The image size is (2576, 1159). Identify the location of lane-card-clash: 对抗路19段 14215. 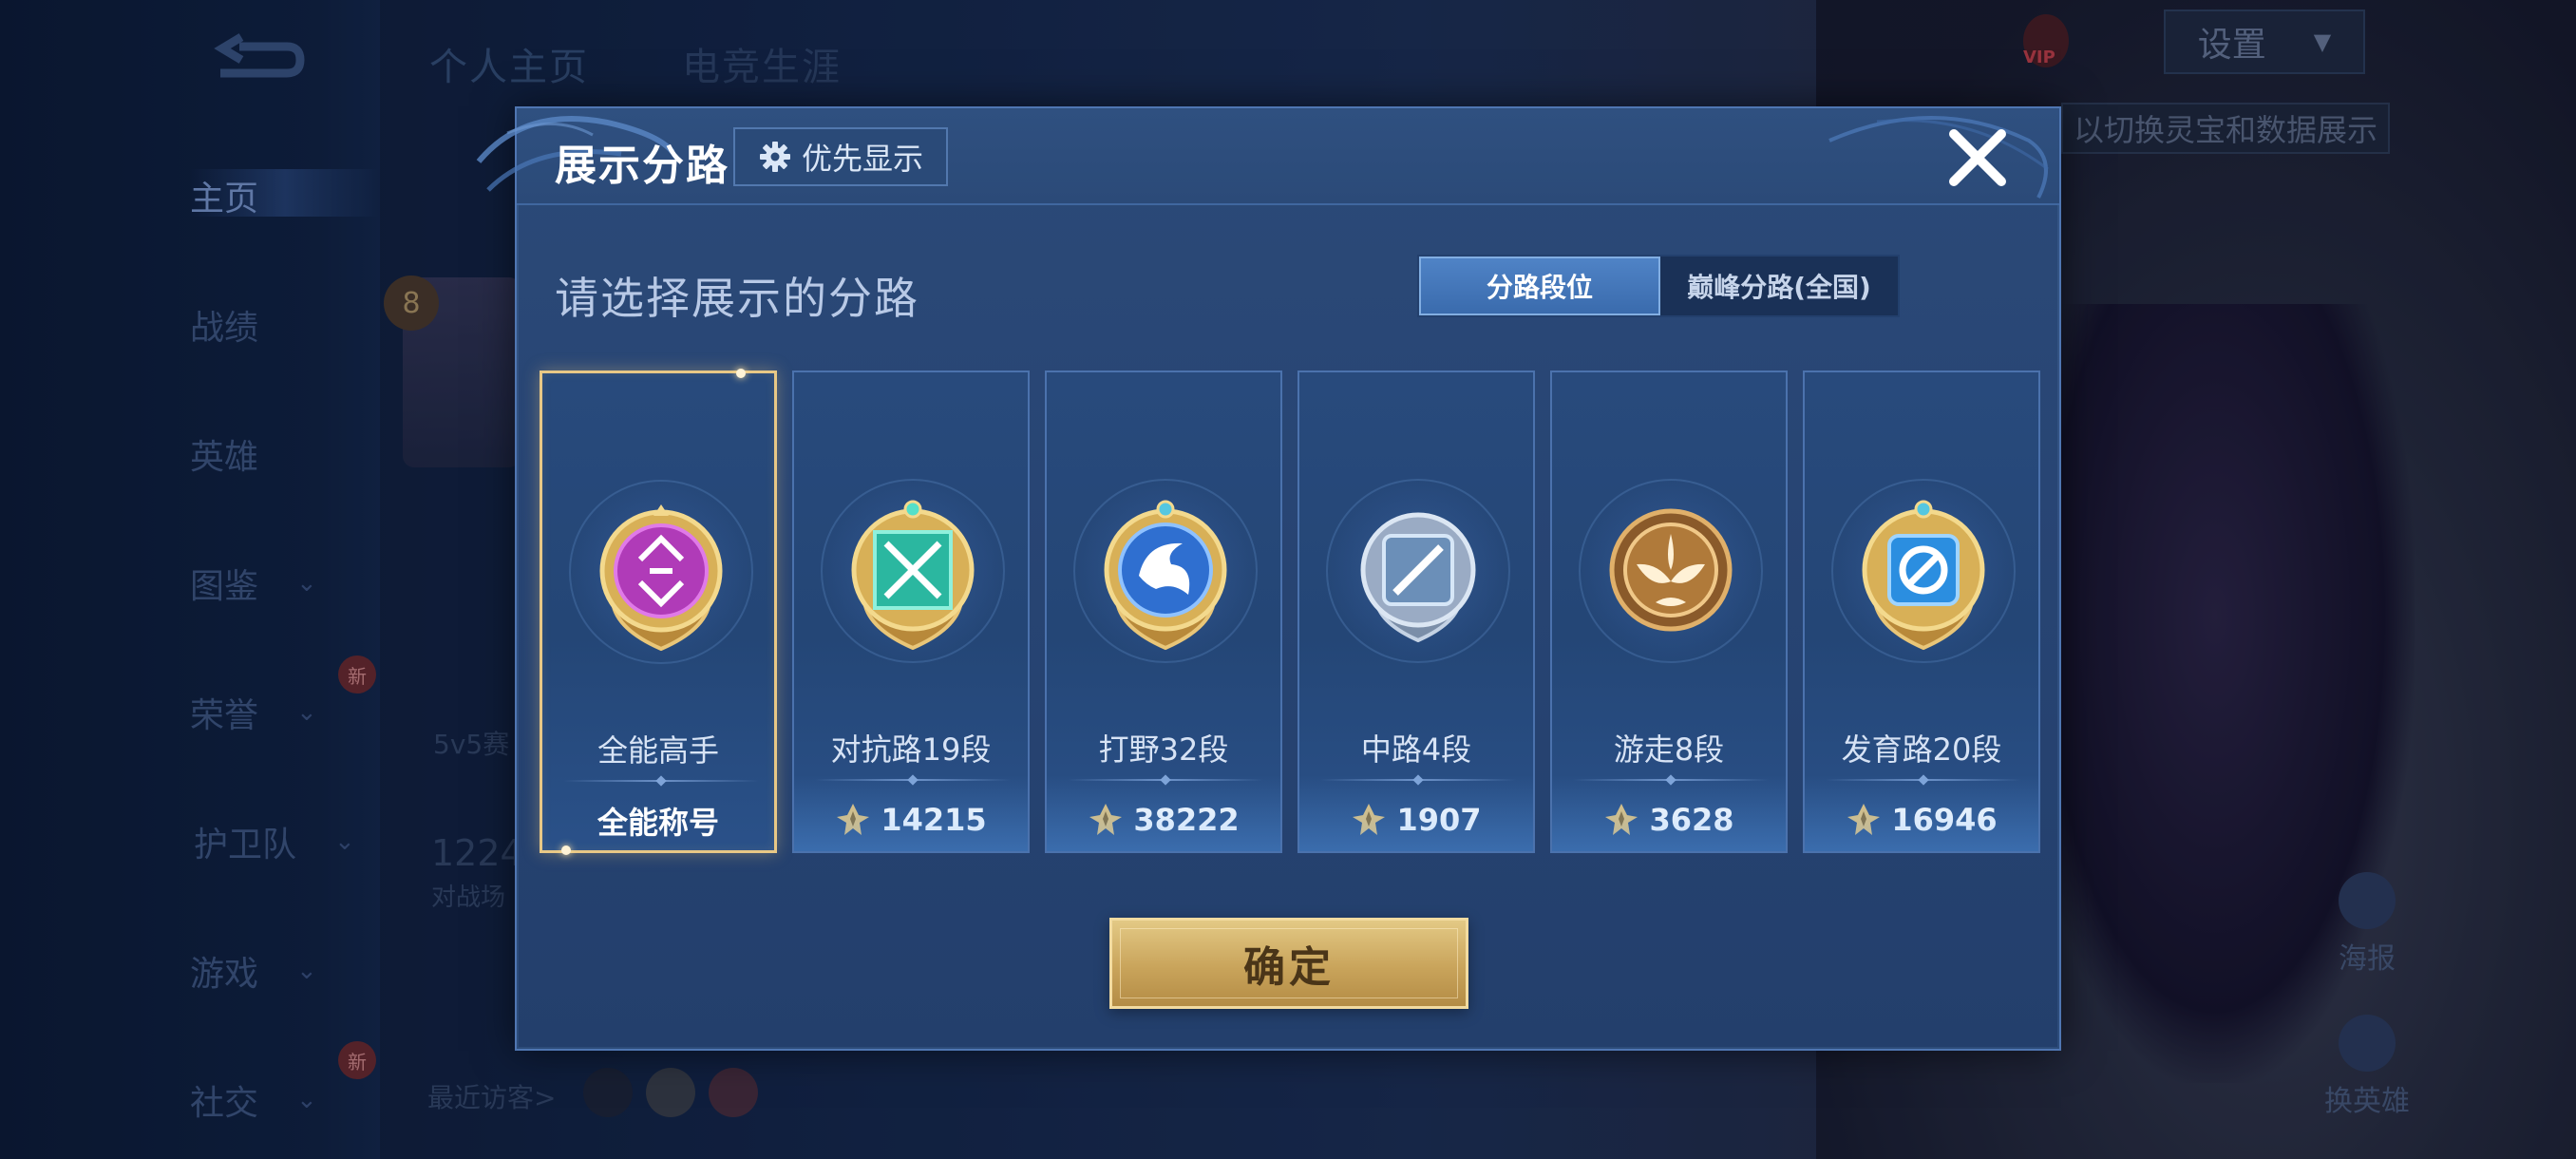
(911, 611).